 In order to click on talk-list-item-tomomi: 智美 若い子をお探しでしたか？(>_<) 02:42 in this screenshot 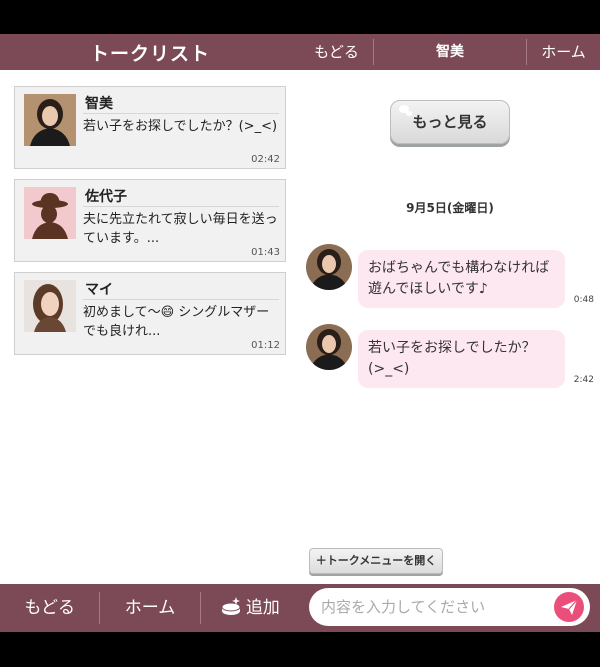, I will do `click(150, 127)`.